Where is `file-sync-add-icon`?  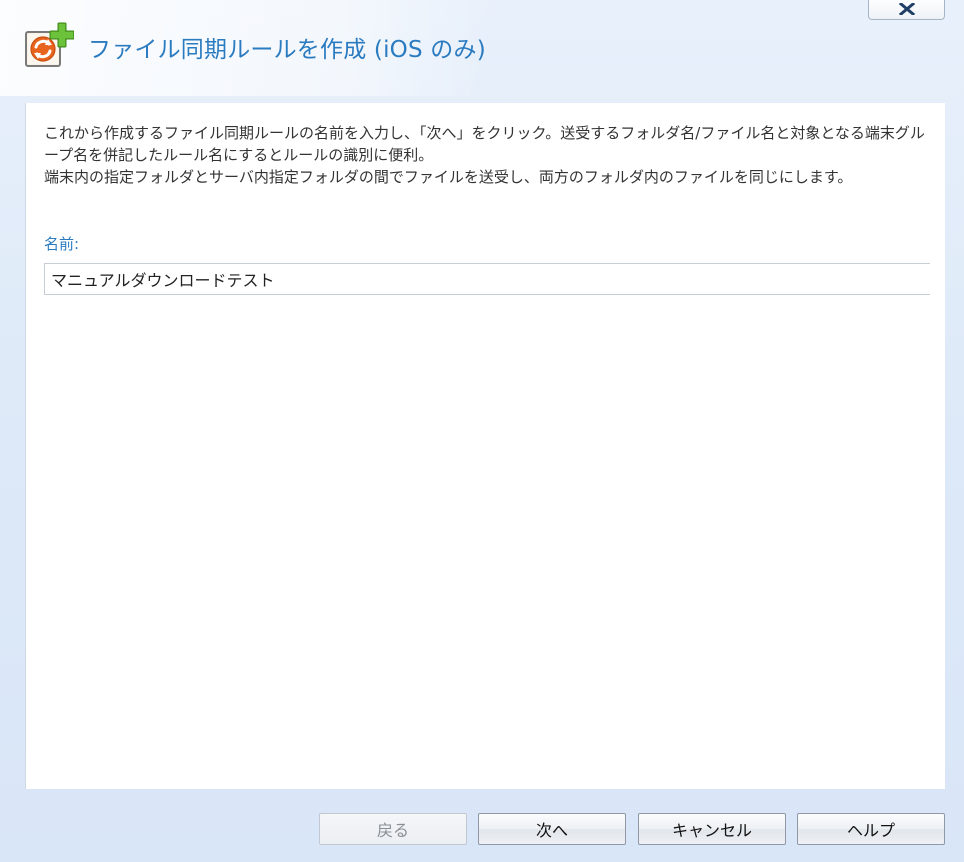
file-sync-add-icon is located at coordinates (49, 45).